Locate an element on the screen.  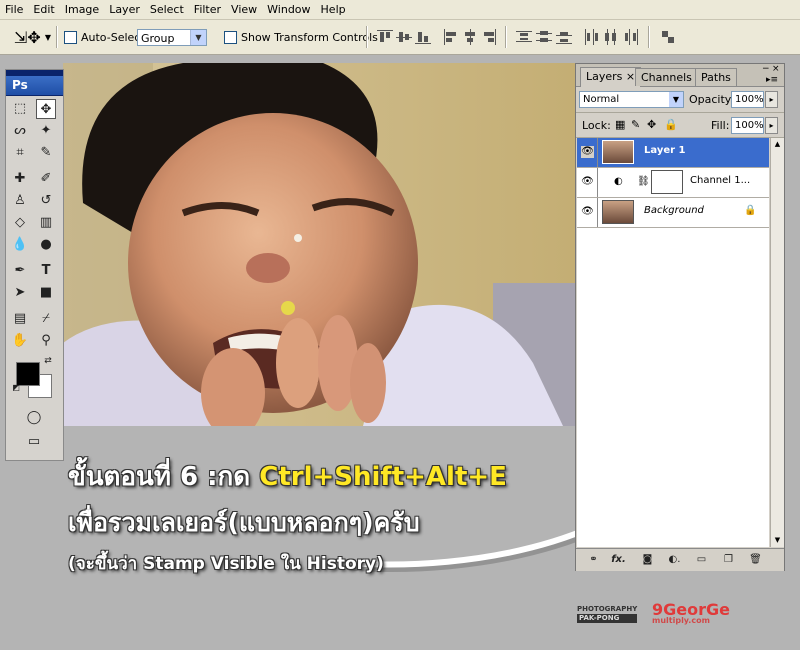
layer-mask-thumbnail is located at coordinates (667, 182).